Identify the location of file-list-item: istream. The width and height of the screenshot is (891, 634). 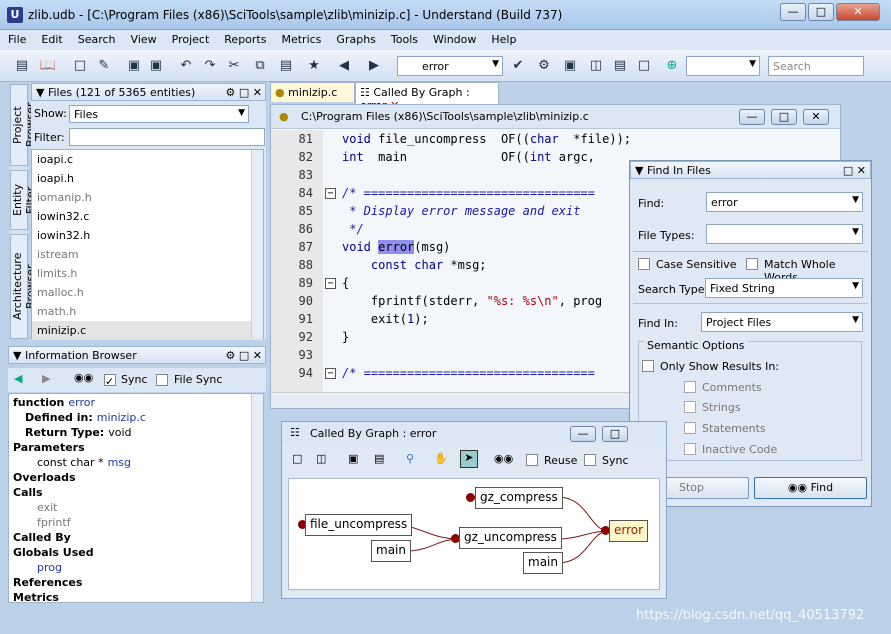
(147, 254).